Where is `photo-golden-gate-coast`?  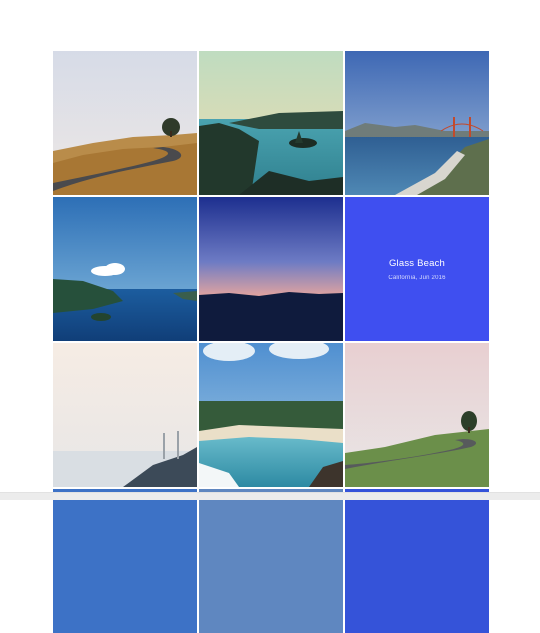 photo-golden-gate-coast is located at coordinates (417, 123).